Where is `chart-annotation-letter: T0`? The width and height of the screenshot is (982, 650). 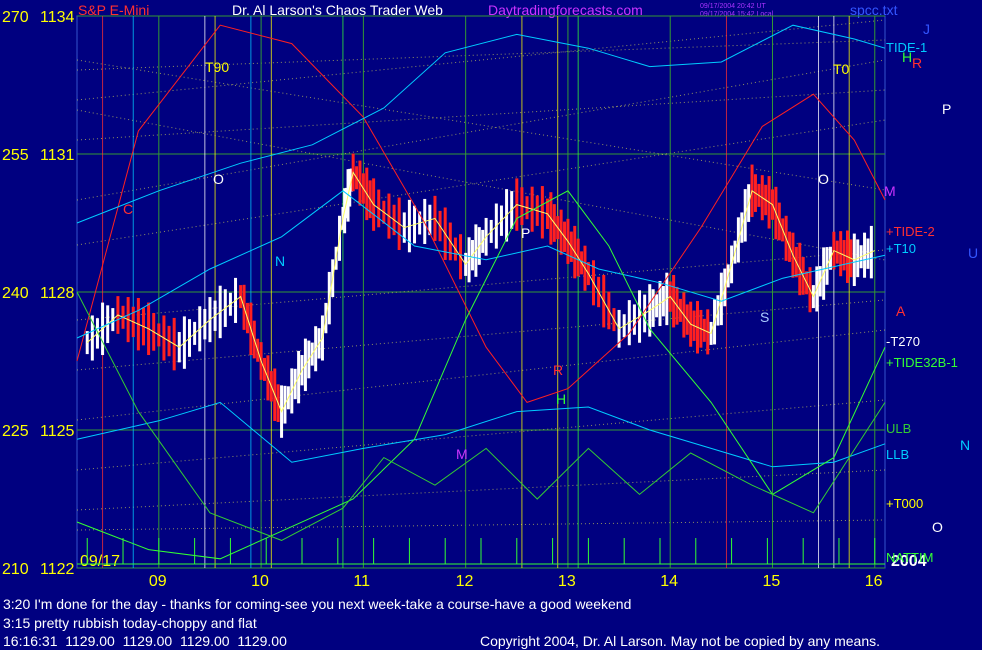
chart-annotation-letter: T0 is located at coordinates (841, 69).